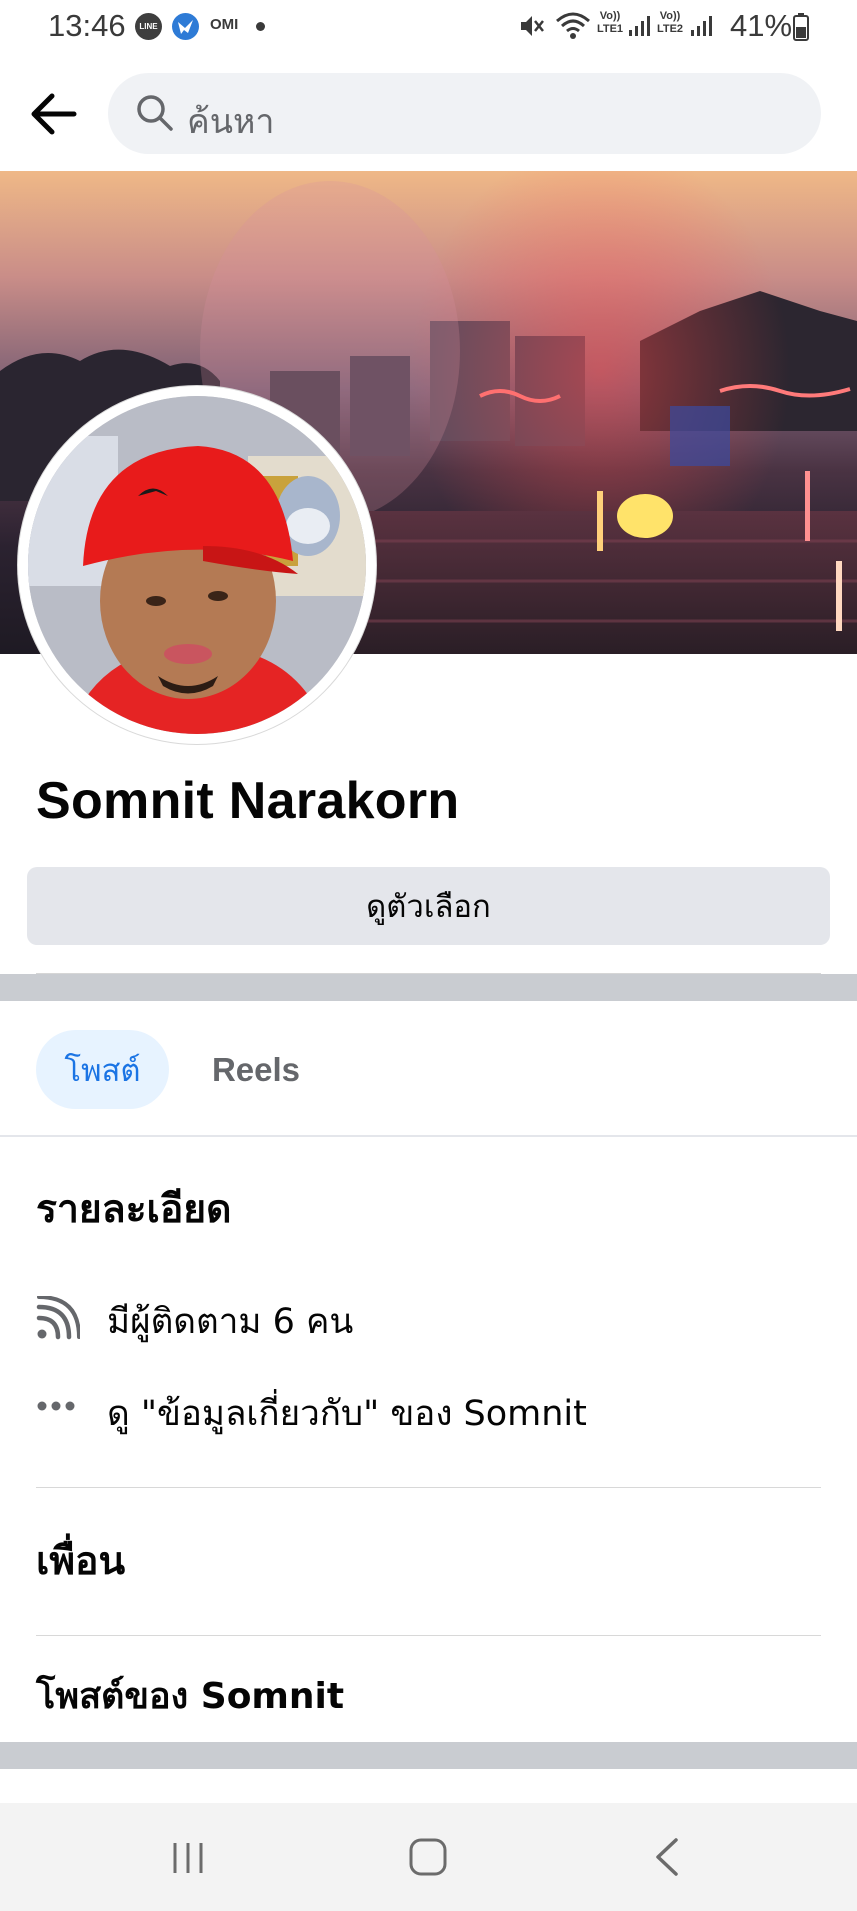  Describe the element at coordinates (224, 24) in the screenshot. I see `omi-app-icon: OMI` at that location.